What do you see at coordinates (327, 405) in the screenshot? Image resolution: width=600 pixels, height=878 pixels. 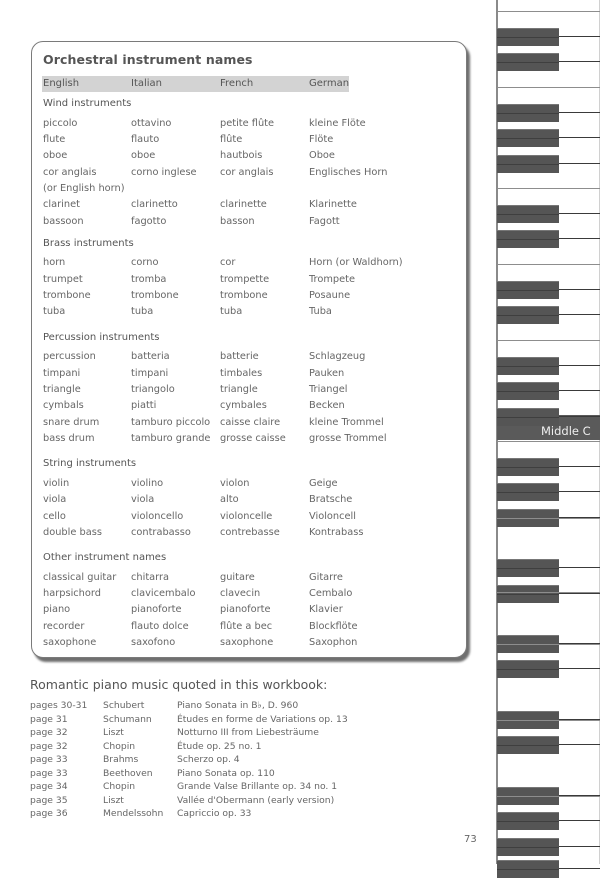 I see `german-name: Becken` at bounding box center [327, 405].